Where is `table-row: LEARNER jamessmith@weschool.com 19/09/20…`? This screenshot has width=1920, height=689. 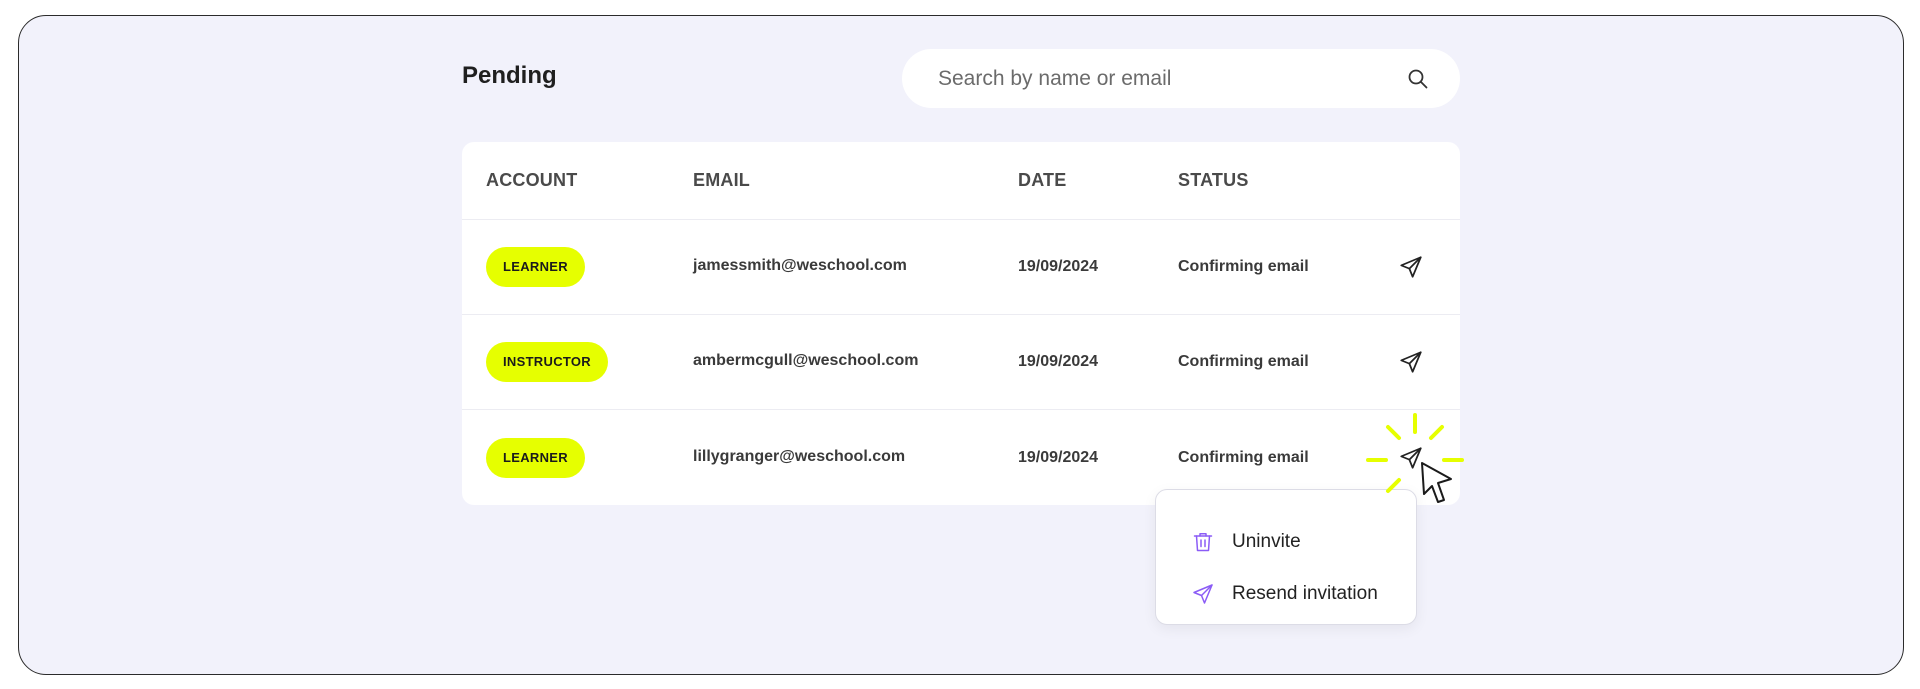
table-row: LEARNER jamessmith@weschool.com 19/09/20… is located at coordinates (961, 267).